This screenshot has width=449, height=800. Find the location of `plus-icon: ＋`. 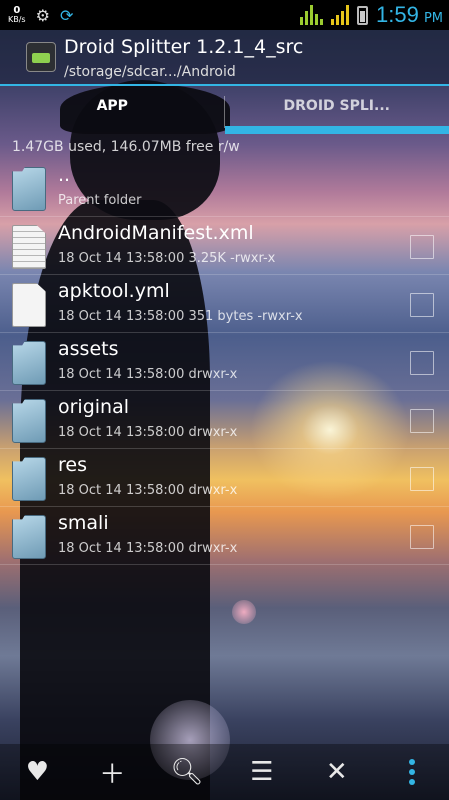

plus-icon: ＋ is located at coordinates (112, 772).